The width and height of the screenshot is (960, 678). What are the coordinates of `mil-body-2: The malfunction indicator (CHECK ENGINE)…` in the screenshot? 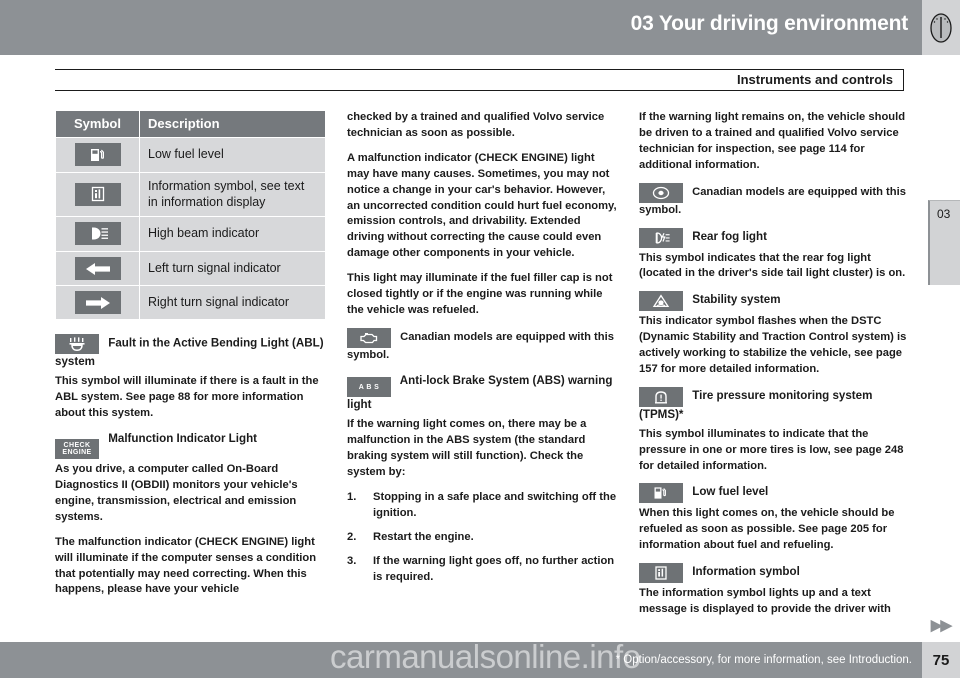 It's located at (186, 565).